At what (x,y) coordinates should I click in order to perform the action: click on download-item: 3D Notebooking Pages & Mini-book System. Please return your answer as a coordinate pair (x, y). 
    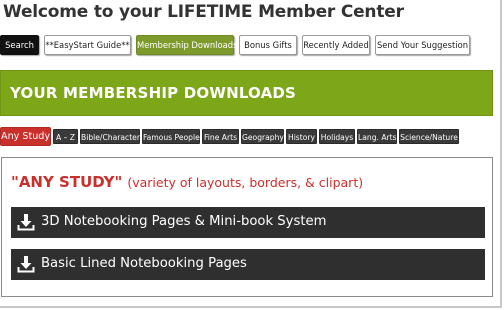
    Looking at the image, I should click on (248, 222).